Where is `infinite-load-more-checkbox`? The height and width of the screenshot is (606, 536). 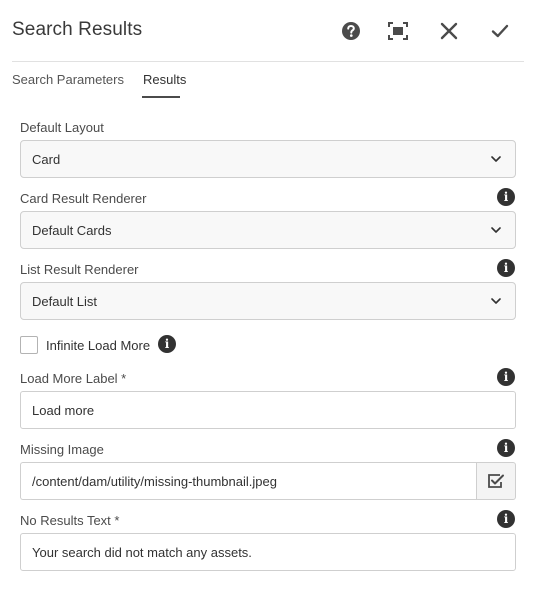 infinite-load-more-checkbox is located at coordinates (29, 345).